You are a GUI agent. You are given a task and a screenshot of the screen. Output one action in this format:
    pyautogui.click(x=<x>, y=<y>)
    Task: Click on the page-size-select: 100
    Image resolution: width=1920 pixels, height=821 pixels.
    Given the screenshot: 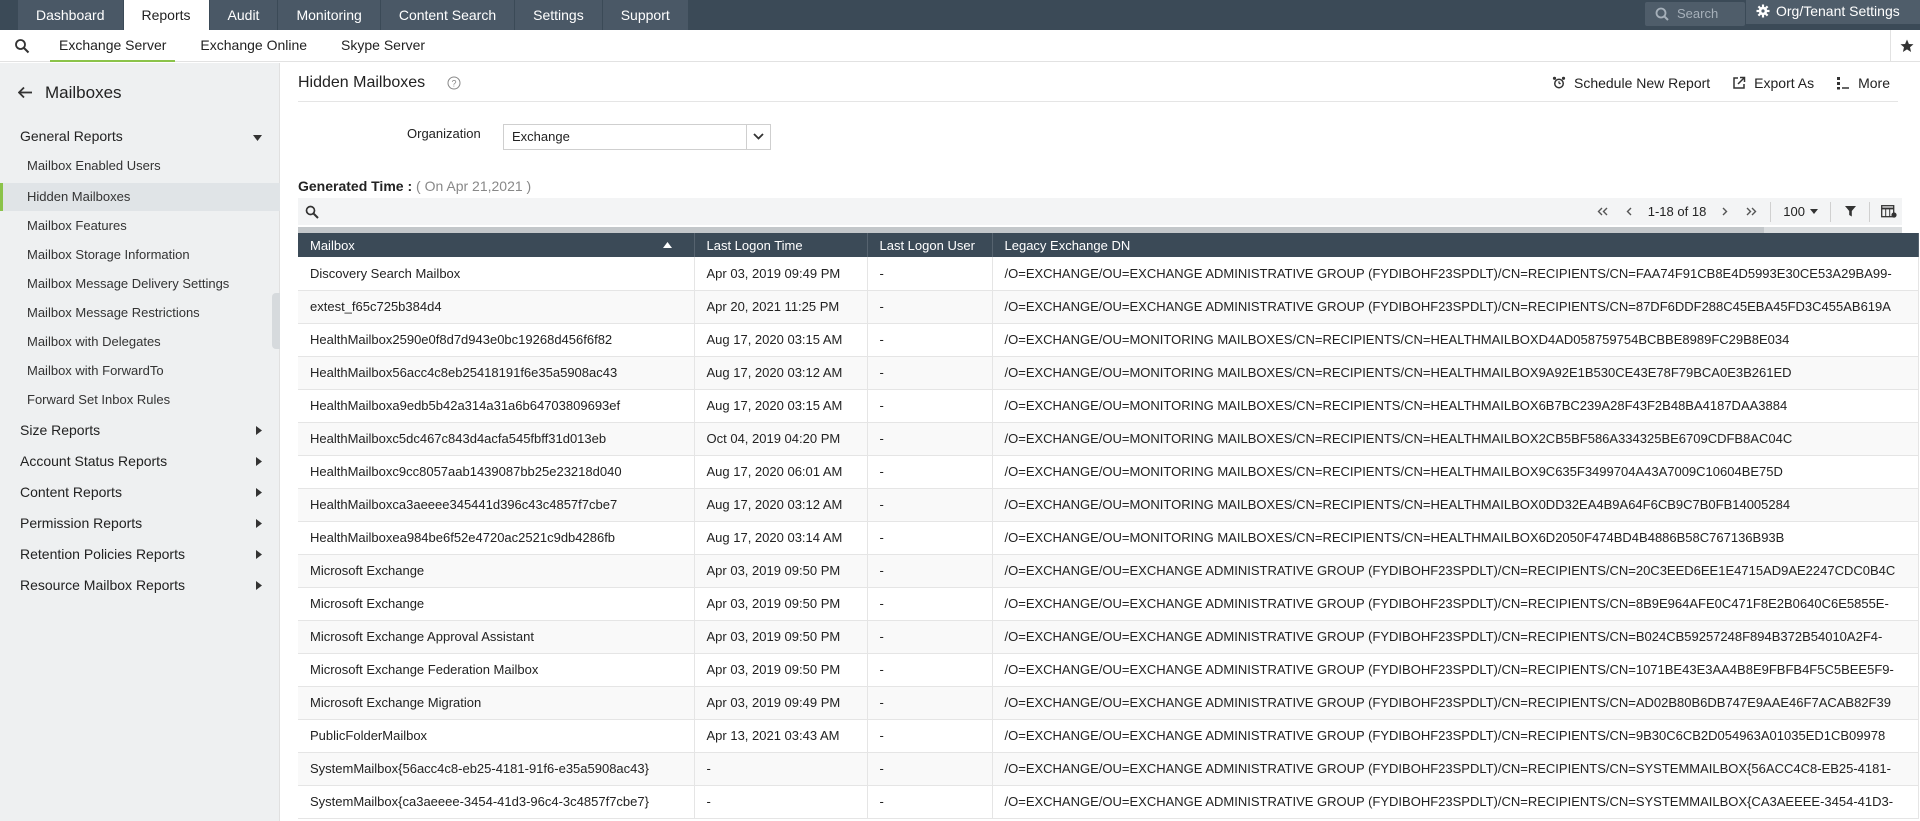 What is the action you would take?
    pyautogui.click(x=1800, y=211)
    